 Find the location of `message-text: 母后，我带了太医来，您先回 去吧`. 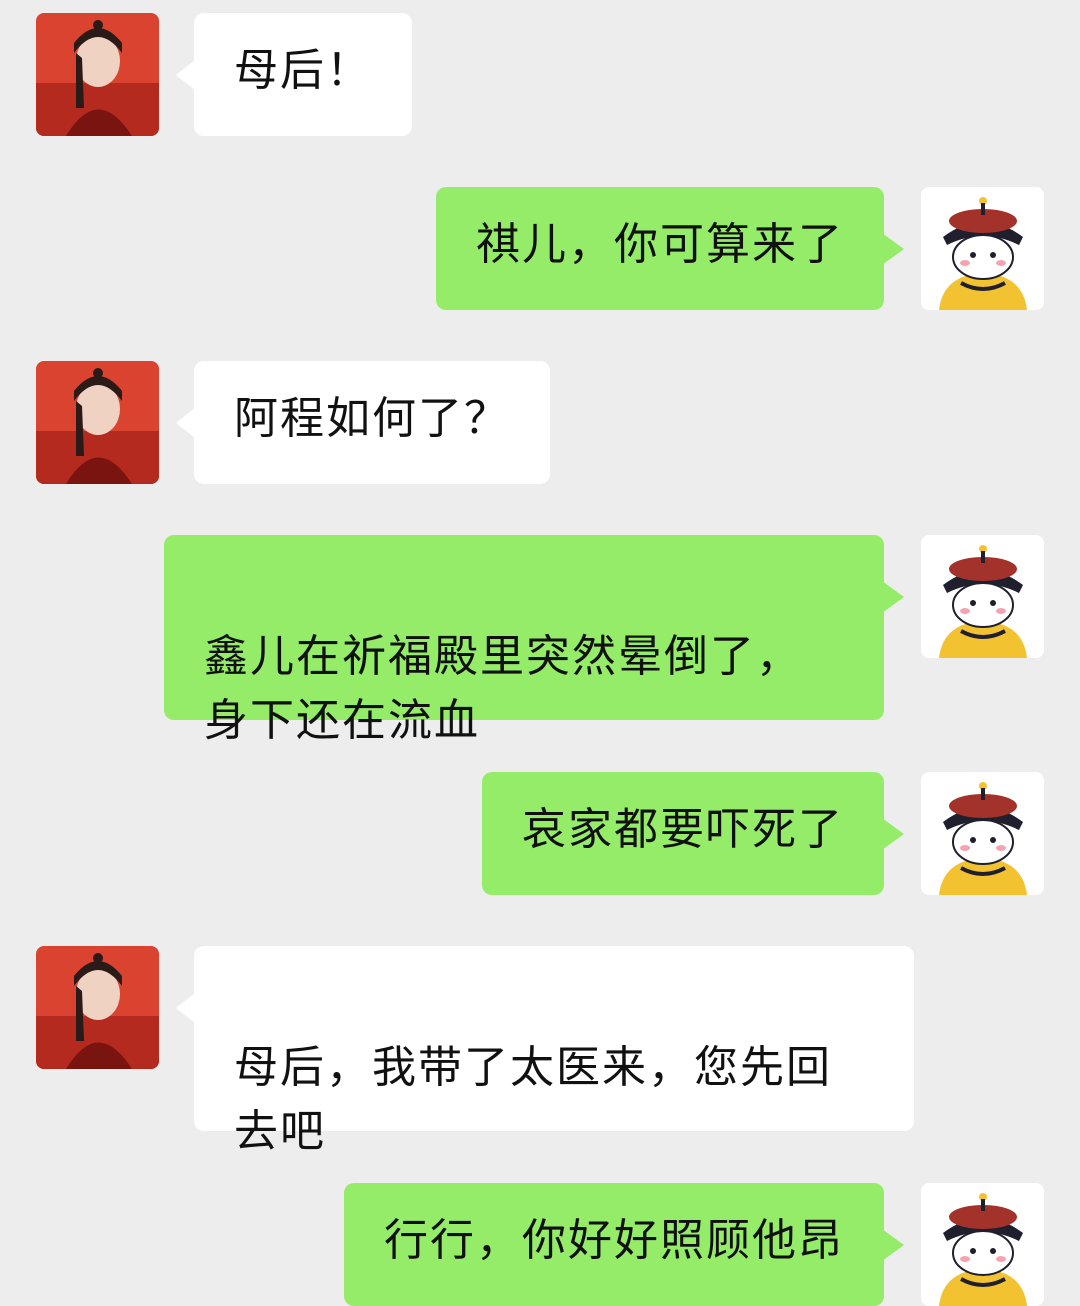

message-text: 母后，我带了太医来，您先回 去吧 is located at coordinates (533, 1099).